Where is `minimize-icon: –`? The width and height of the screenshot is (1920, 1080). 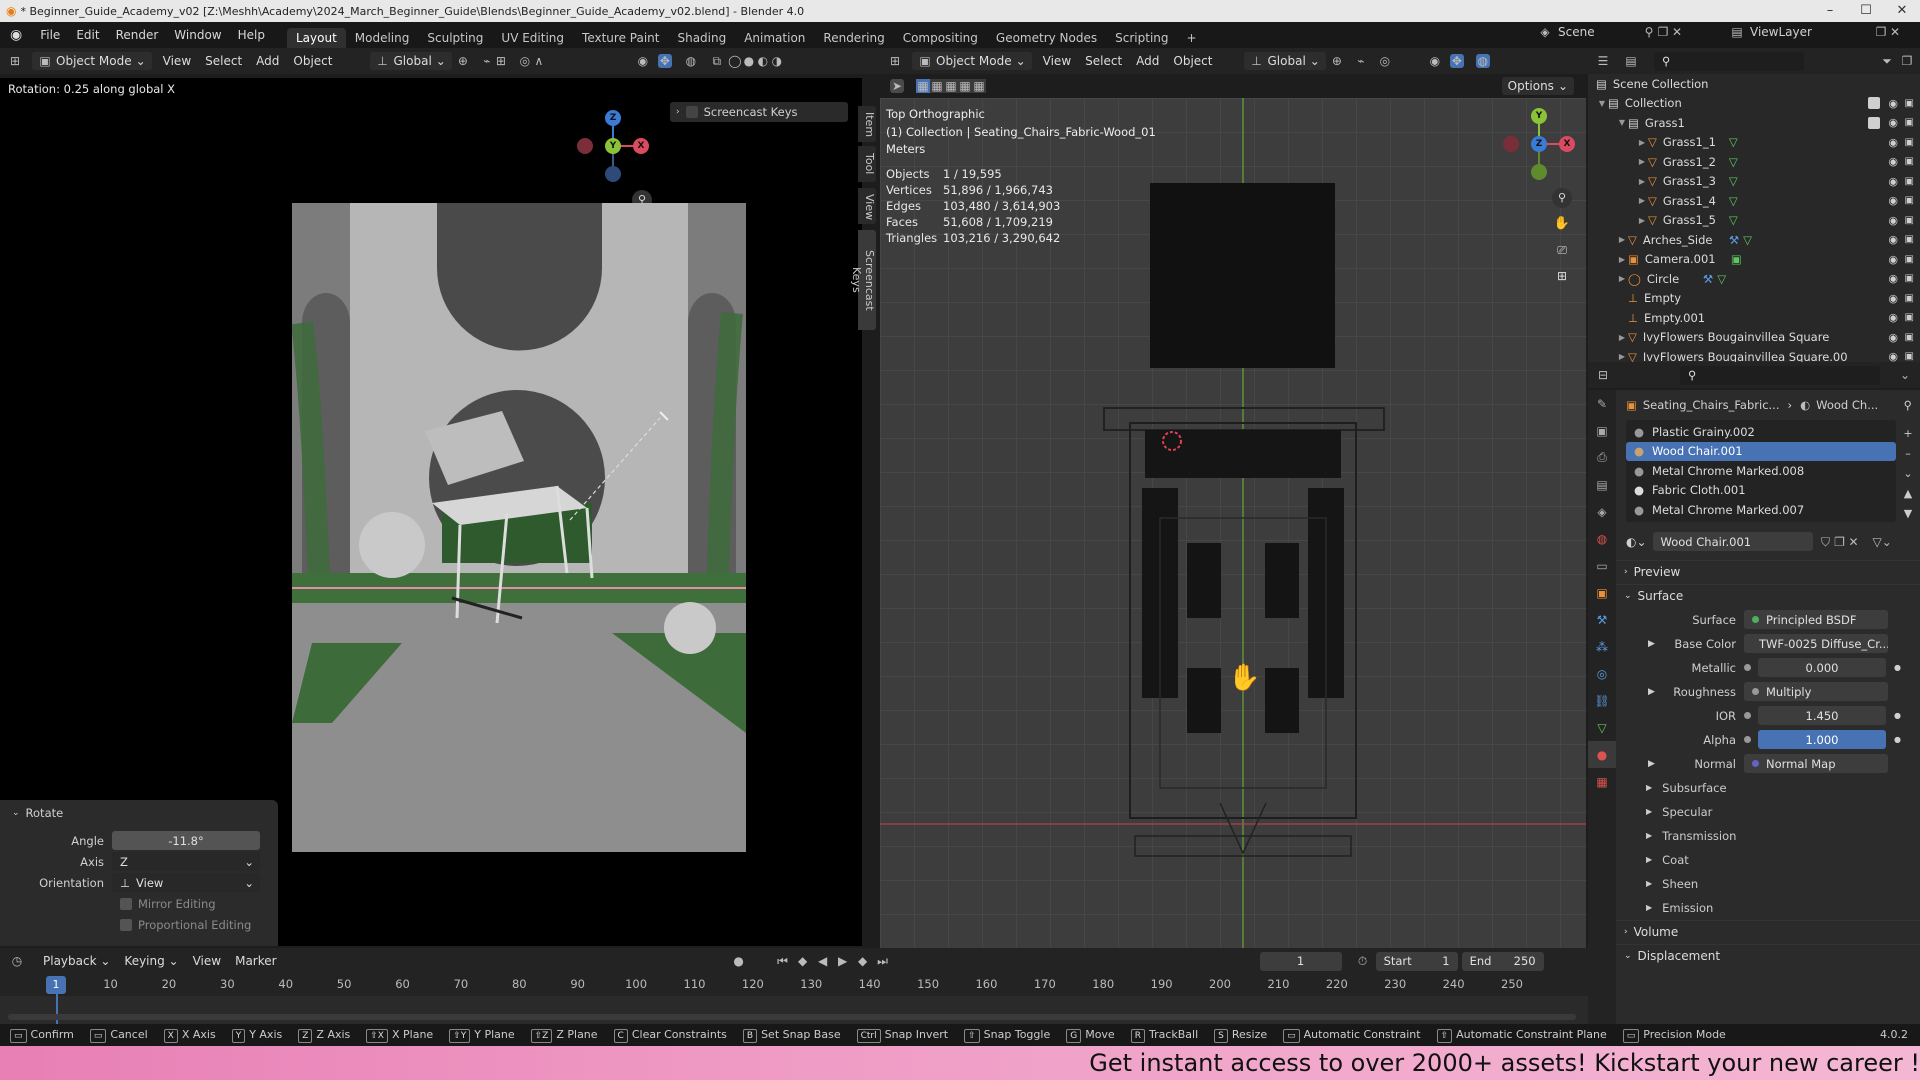
minimize-icon: – is located at coordinates (1830, 11).